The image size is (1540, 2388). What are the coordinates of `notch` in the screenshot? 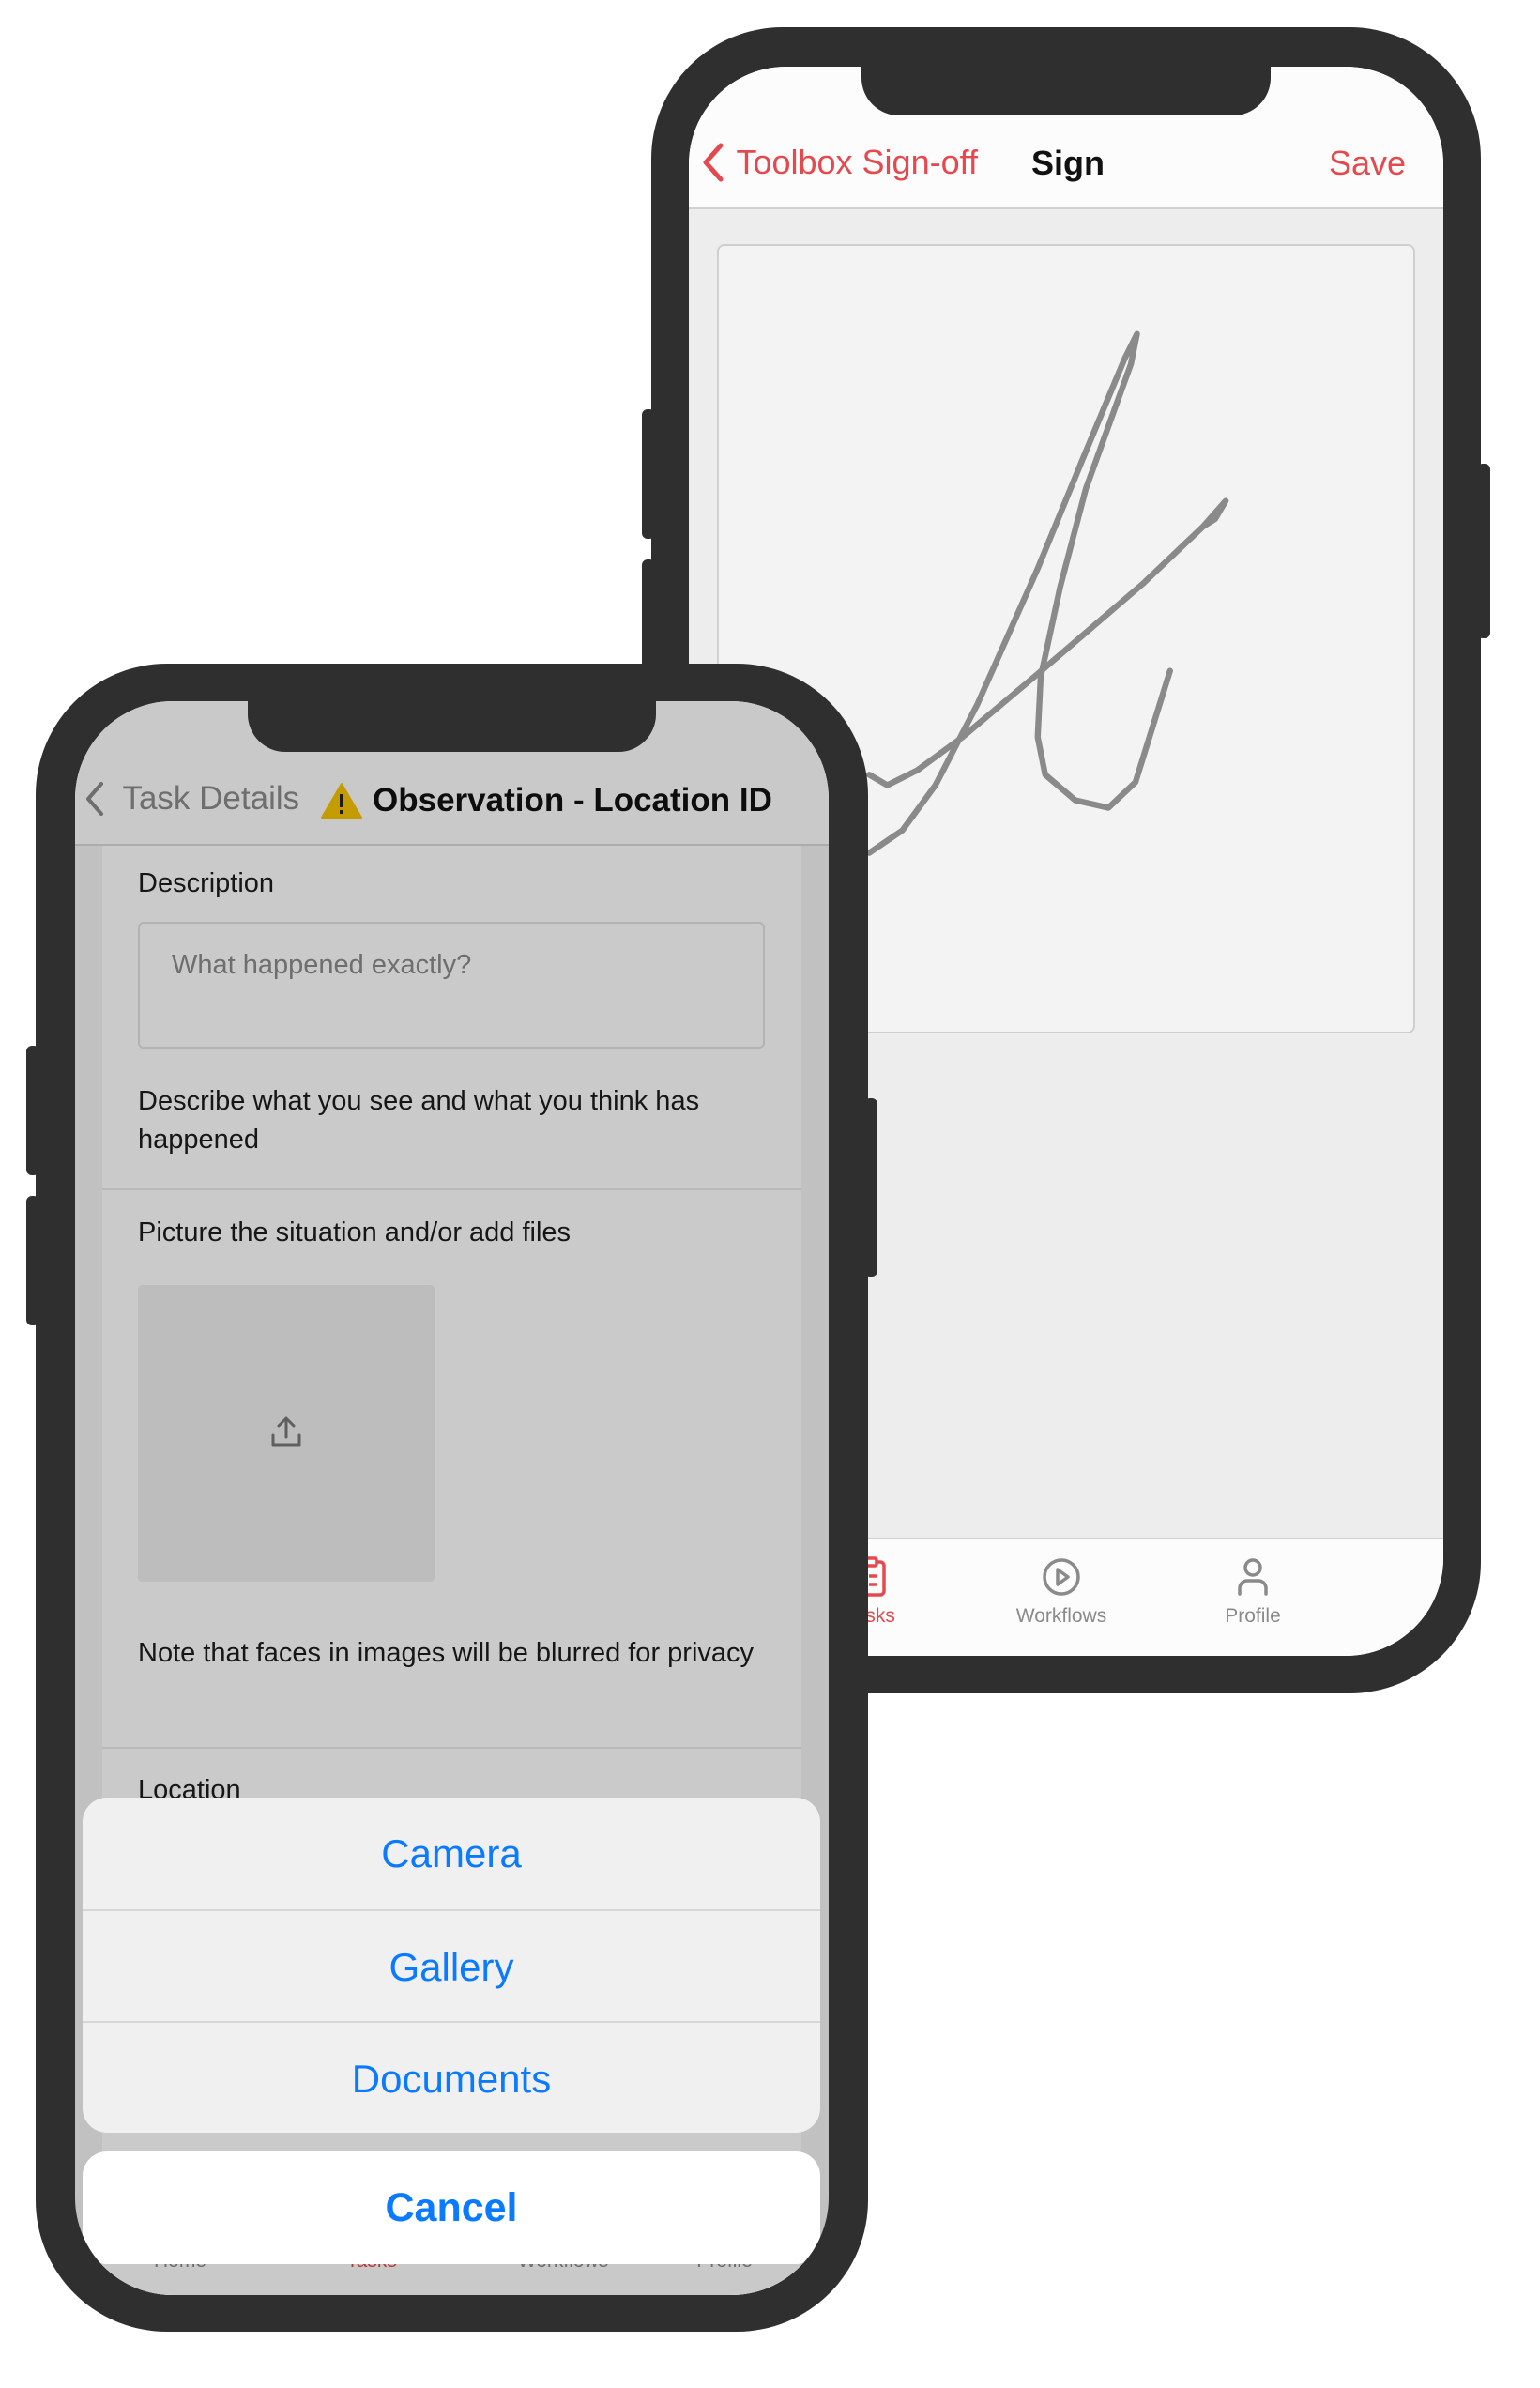 It's located at (452, 723).